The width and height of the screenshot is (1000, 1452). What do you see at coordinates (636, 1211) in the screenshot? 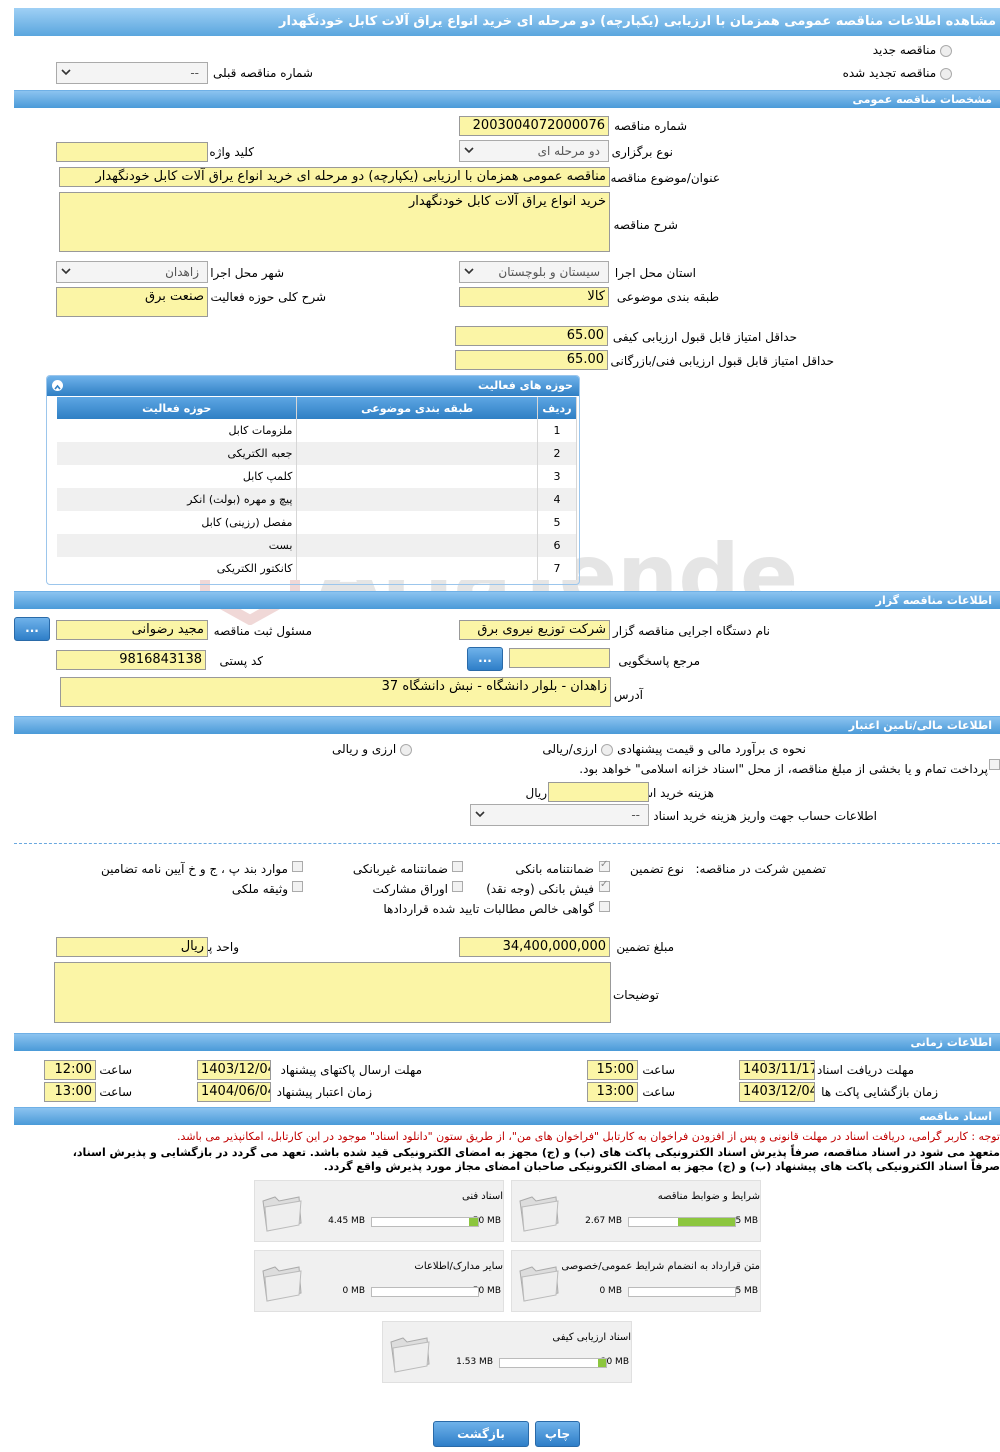
I see `file-card: شرایط و ضوابط مناقصه 5 MB 2.67 MB` at bounding box center [636, 1211].